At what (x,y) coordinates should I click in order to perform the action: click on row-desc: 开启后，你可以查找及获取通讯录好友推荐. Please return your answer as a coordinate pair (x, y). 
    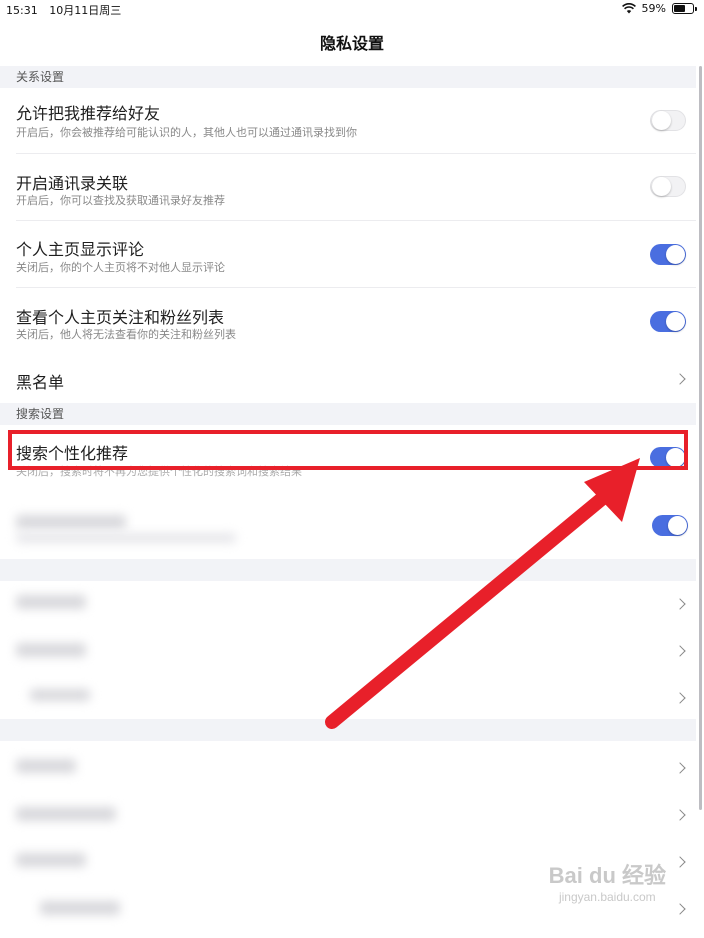
    Looking at the image, I should click on (120, 200).